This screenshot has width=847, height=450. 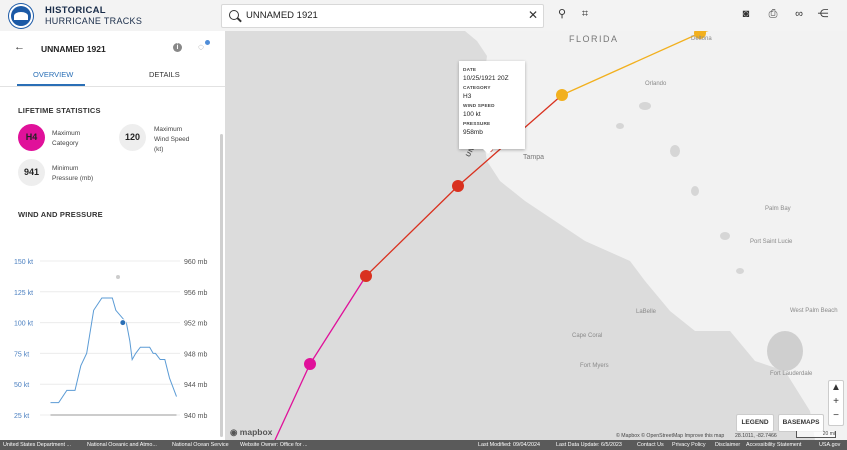 I want to click on track-segment-h3, so click(x=412, y=231).